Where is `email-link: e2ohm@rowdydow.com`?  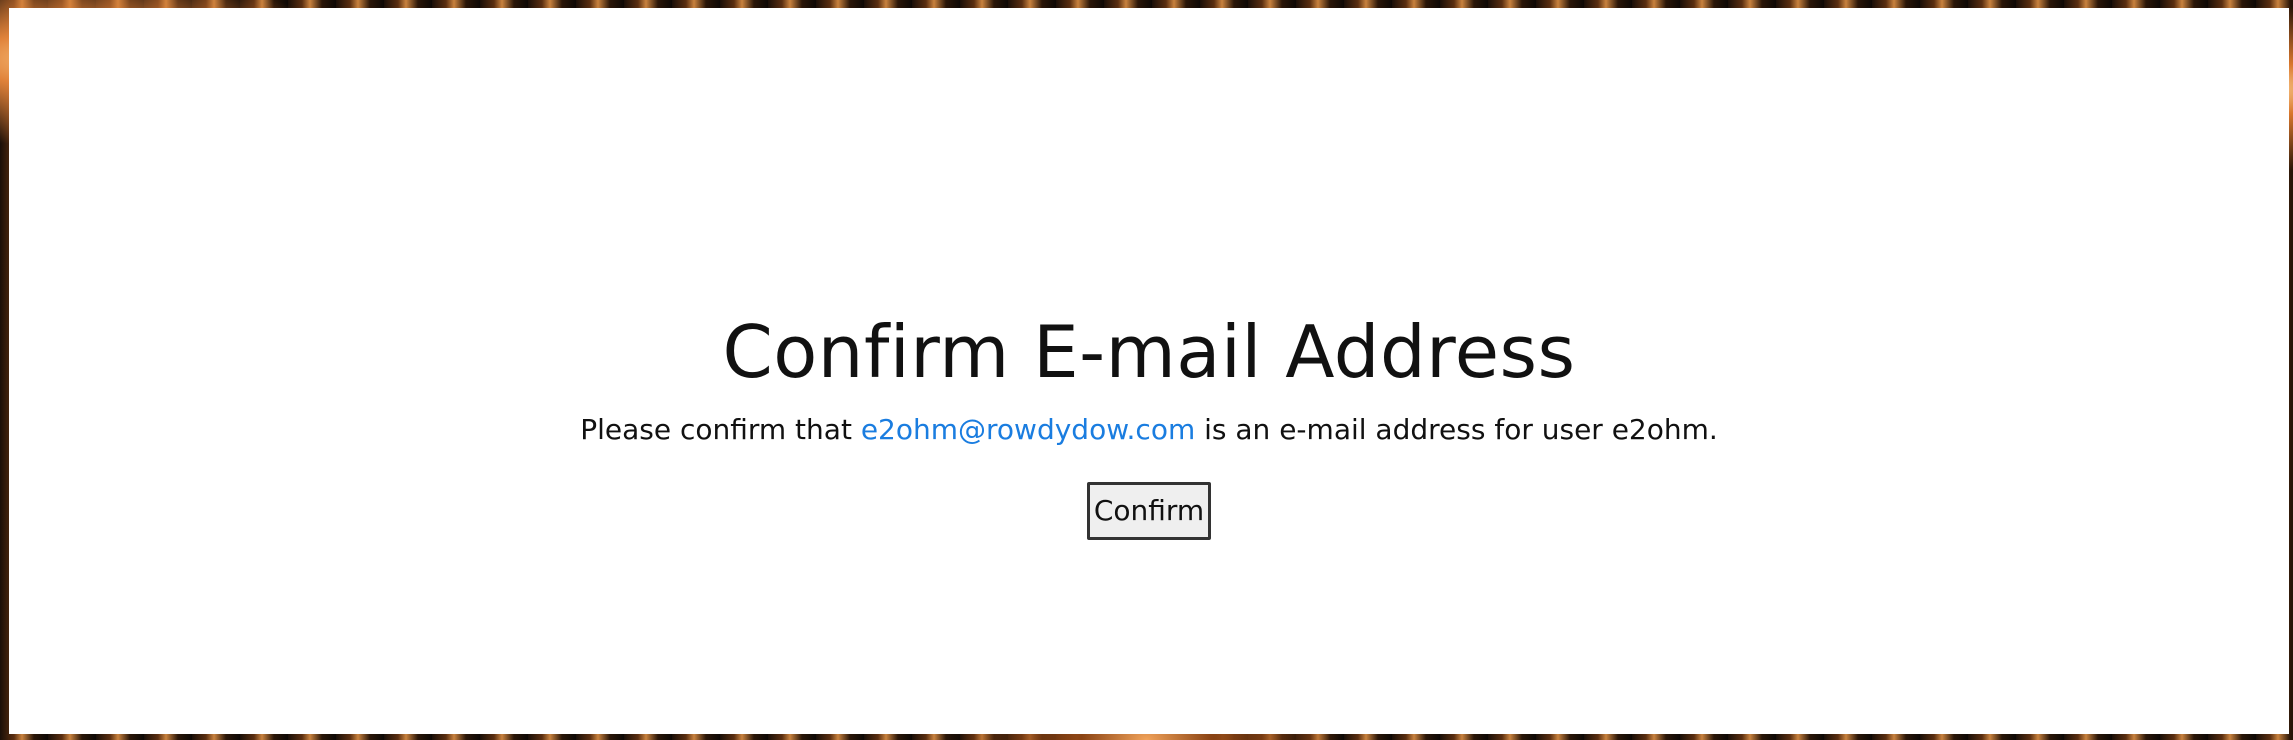
email-link: e2ohm@rowdydow.com is located at coordinates (1028, 429).